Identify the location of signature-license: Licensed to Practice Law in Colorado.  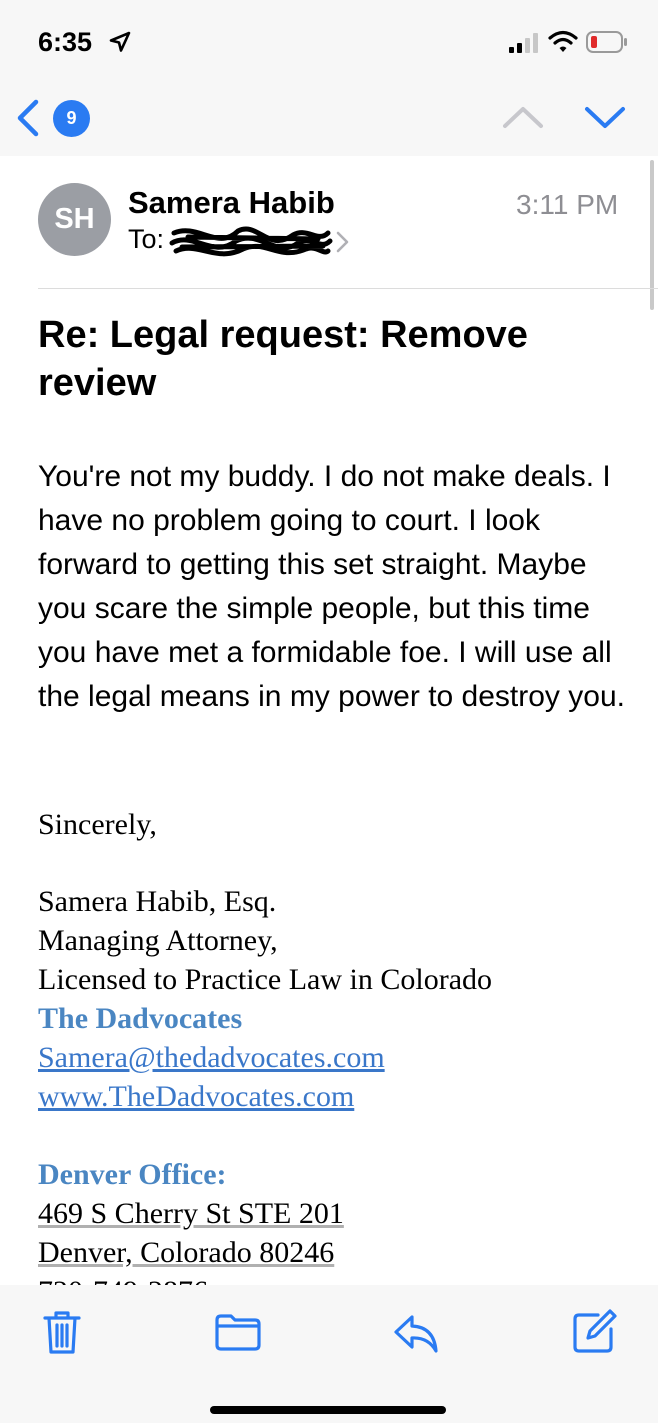
(265, 979).